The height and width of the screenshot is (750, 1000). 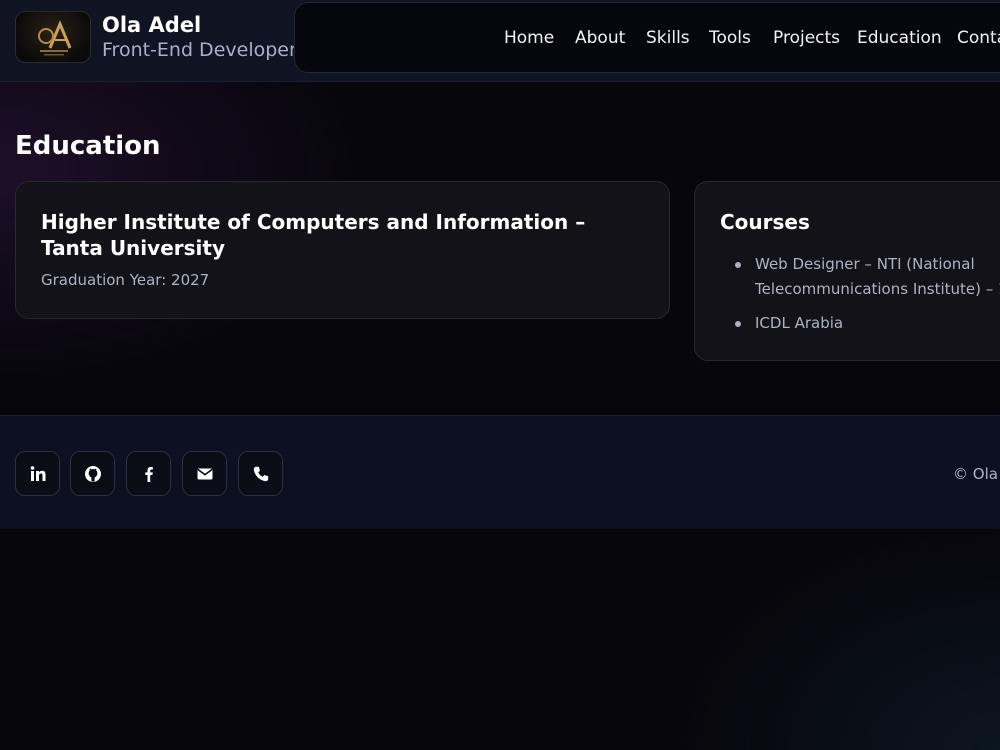 I want to click on nav-projects: Projects, so click(x=806, y=38).